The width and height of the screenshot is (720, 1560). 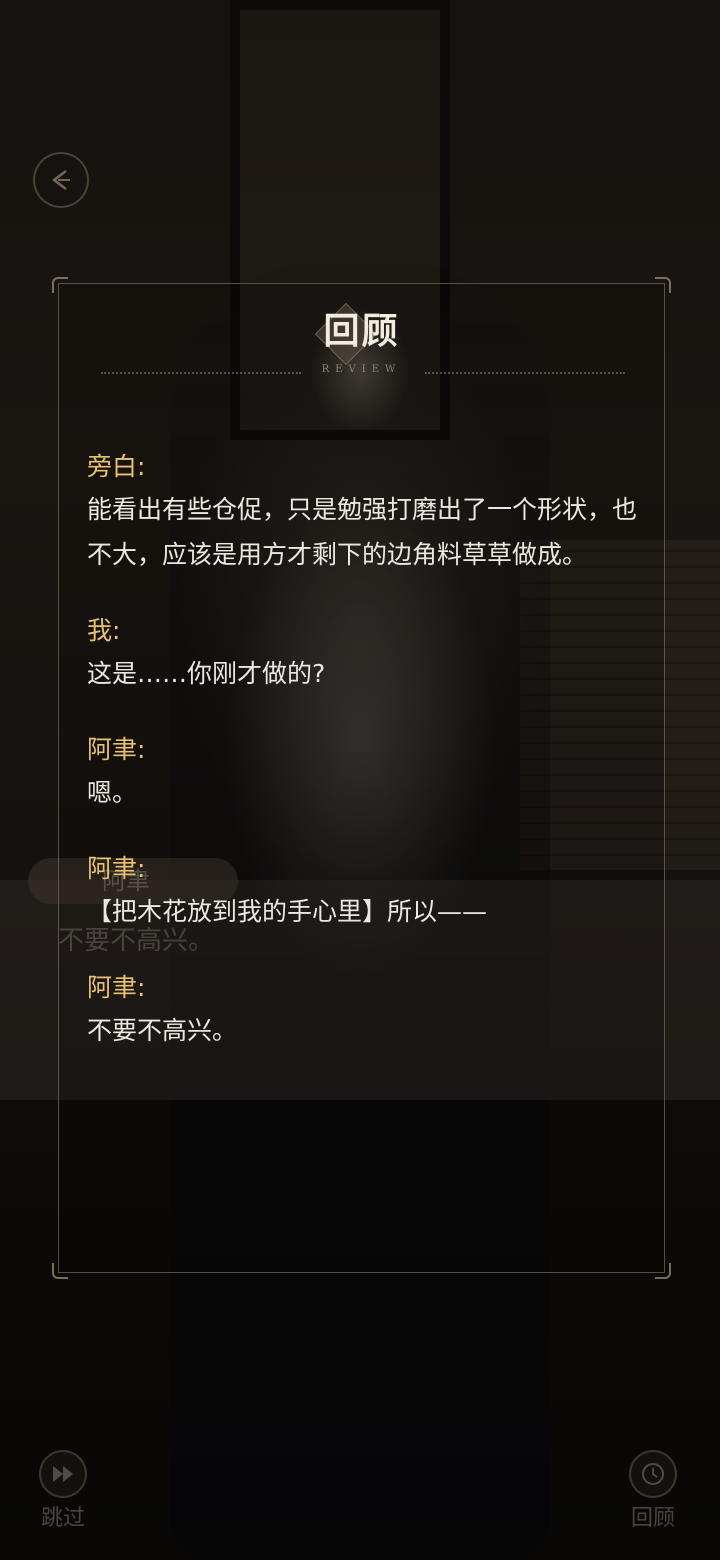 I want to click on speaker-name: 我:, so click(x=104, y=630).